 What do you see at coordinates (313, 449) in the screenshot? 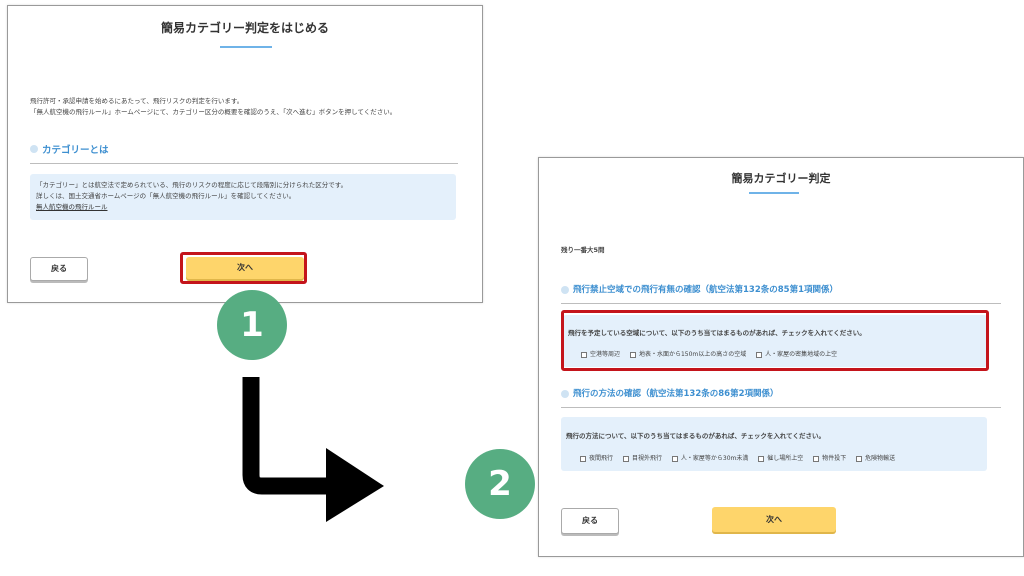
I see `flow-arrow-icon` at bounding box center [313, 449].